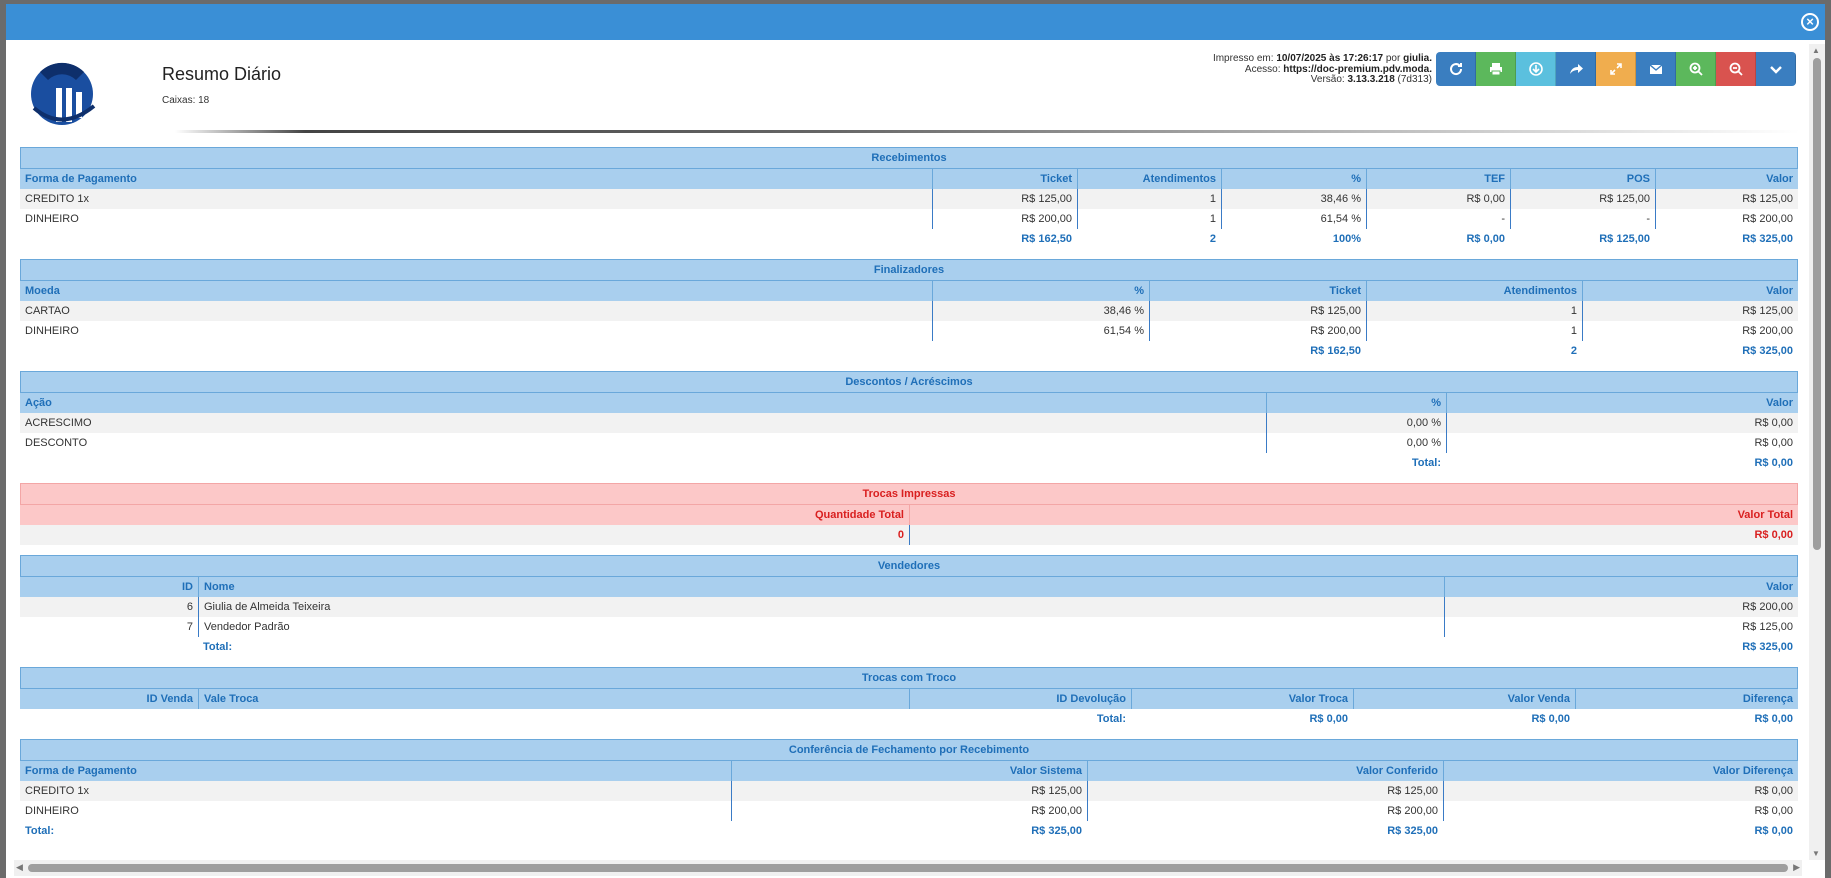 The width and height of the screenshot is (1831, 878). Describe the element at coordinates (1816, 50) in the screenshot. I see `scroll-up-icon: ▲` at that location.